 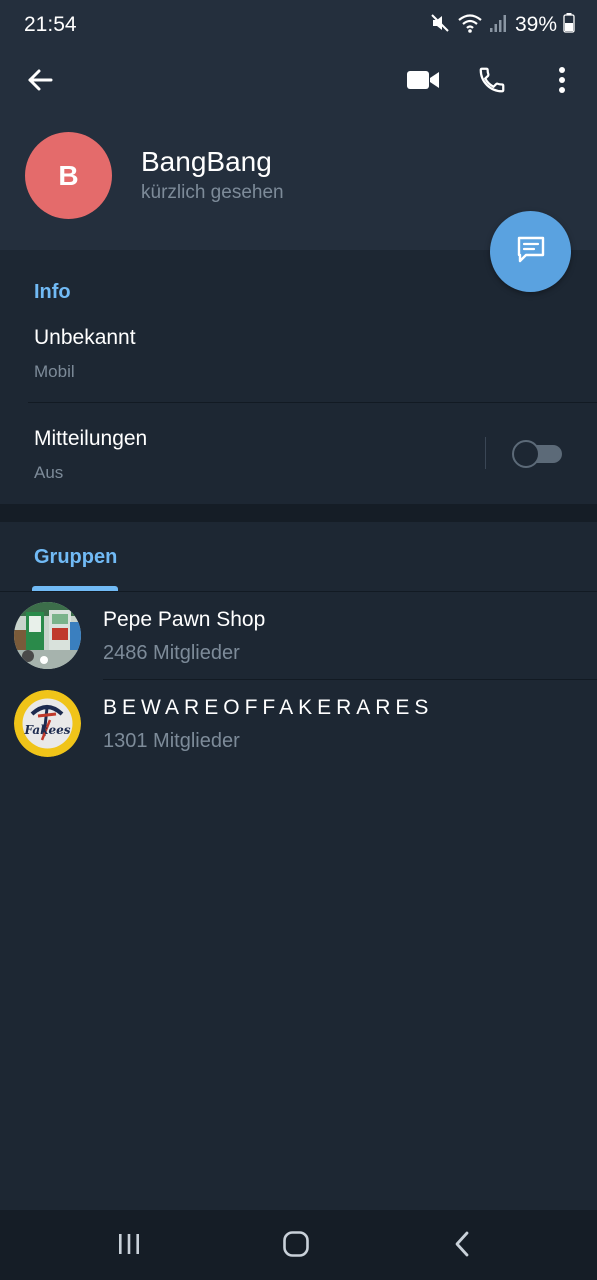 What do you see at coordinates (75, 557) in the screenshot?
I see `tab-groups: Gruppen` at bounding box center [75, 557].